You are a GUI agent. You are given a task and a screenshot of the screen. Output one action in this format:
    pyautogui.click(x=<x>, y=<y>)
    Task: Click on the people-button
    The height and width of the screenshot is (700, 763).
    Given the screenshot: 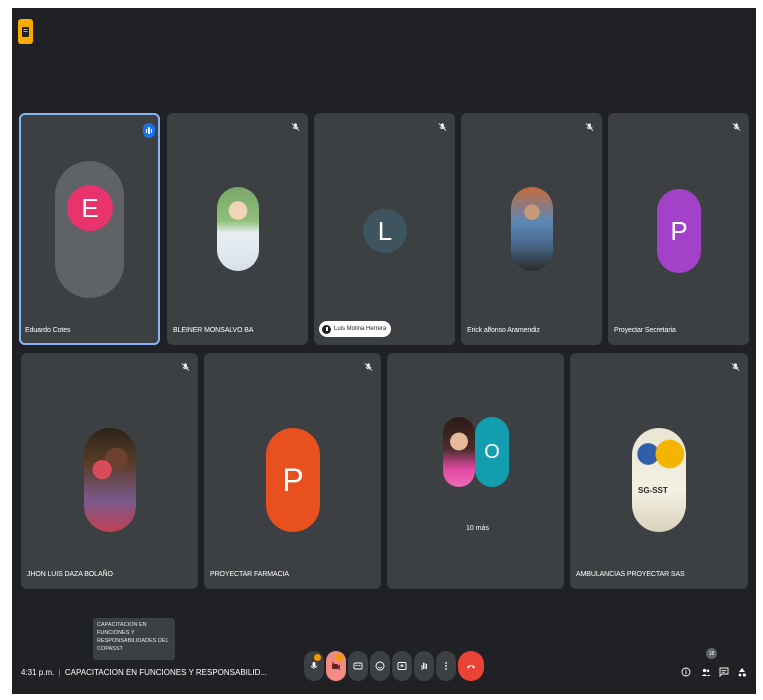 What is the action you would take?
    pyautogui.click(x=706, y=672)
    